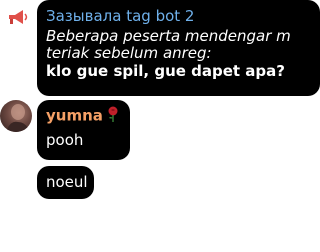  Describe the element at coordinates (65, 140) in the screenshot. I see `message-text: pooh` at that location.